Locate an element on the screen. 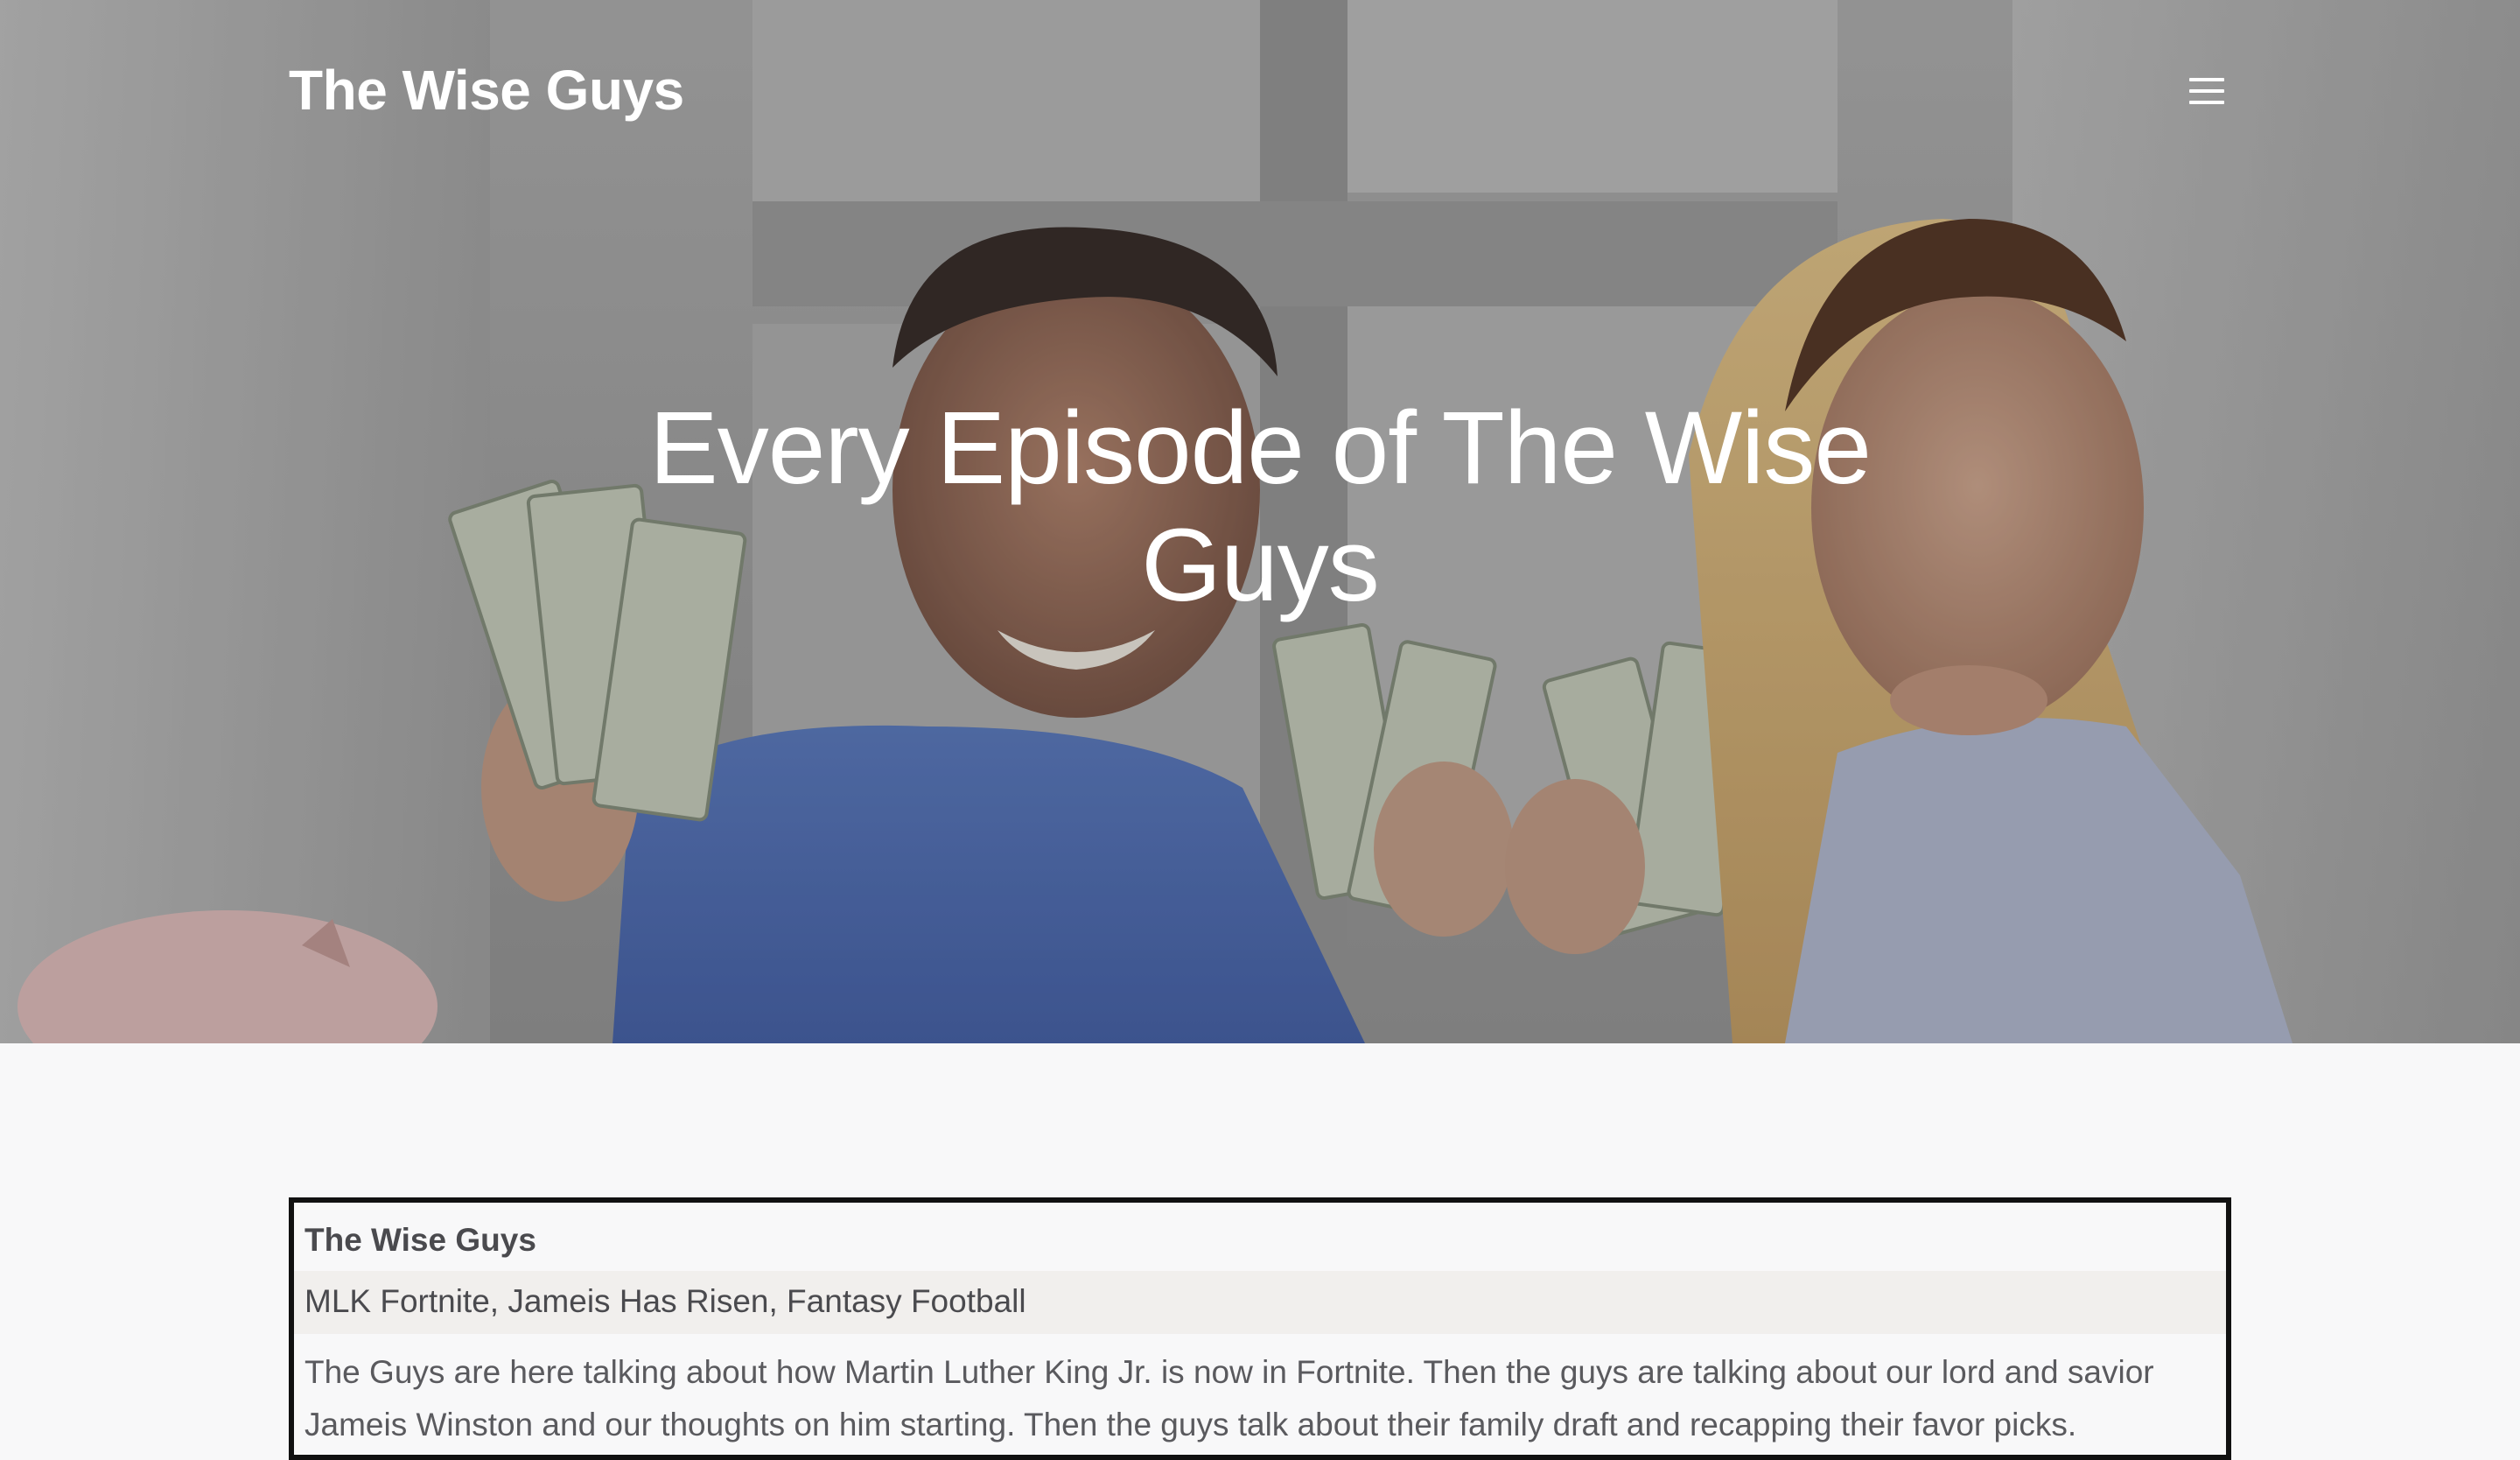 The height and width of the screenshot is (1460, 2520). episode-show-name: The Wise Guys is located at coordinates (420, 1240).